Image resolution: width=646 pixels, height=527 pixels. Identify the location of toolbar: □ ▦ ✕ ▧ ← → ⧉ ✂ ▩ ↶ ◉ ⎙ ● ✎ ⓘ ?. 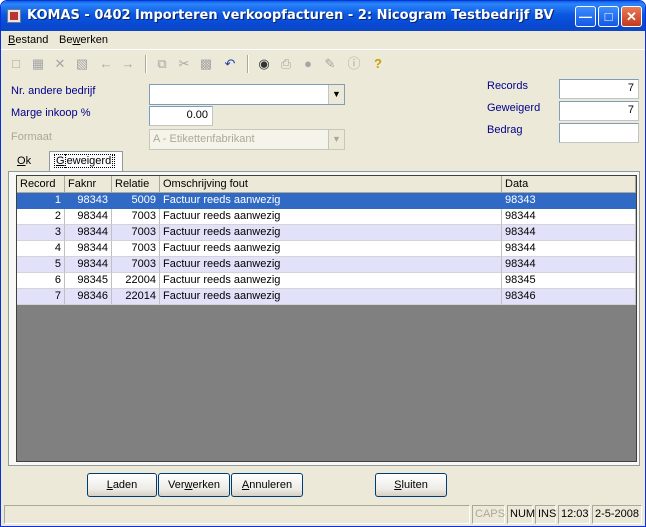
(323, 64).